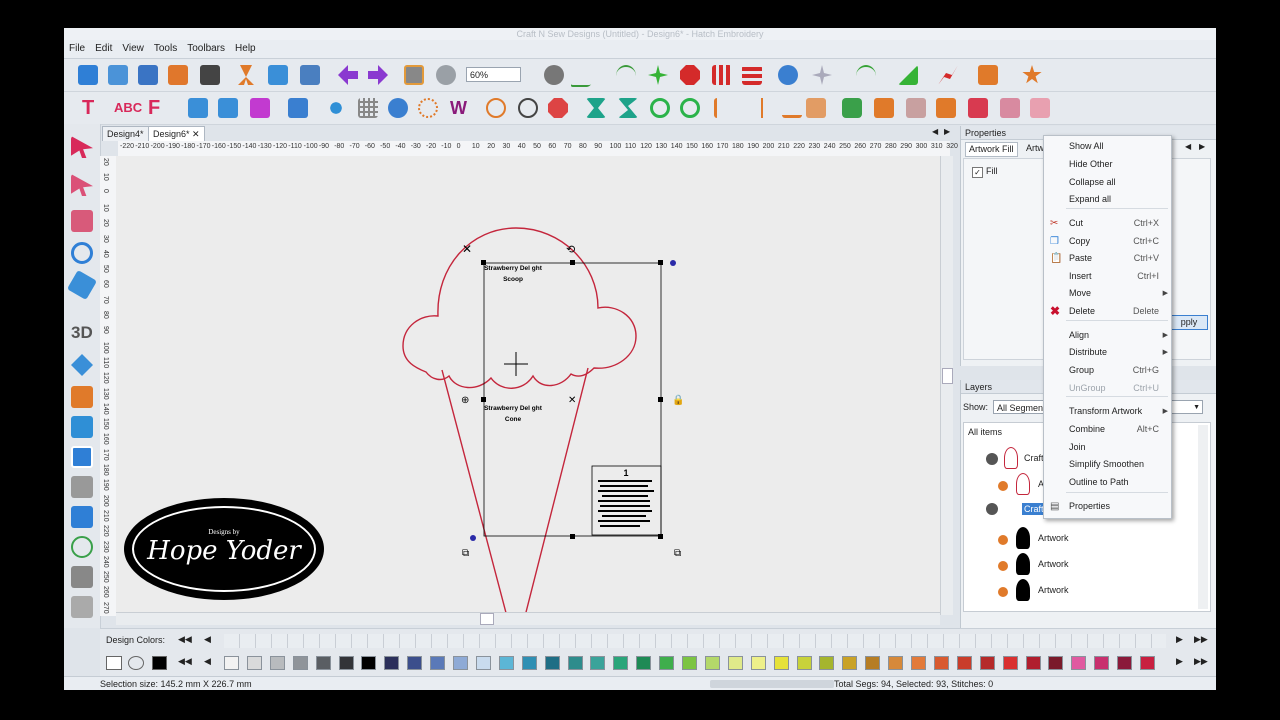 The height and width of the screenshot is (720, 1280). What do you see at coordinates (82, 517) in the screenshot?
I see `node-icon` at bounding box center [82, 517].